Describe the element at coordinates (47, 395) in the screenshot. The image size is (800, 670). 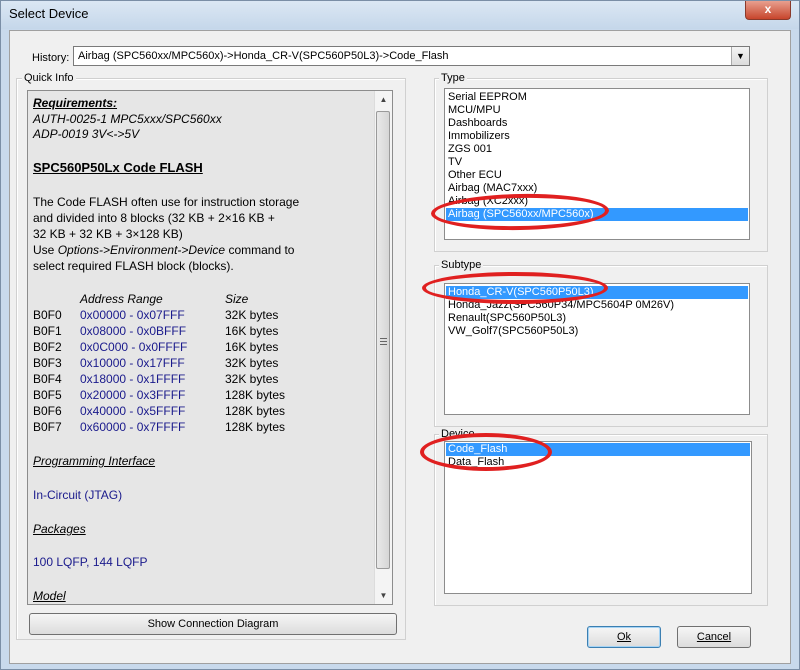
I see `block-name: B0F5` at that location.